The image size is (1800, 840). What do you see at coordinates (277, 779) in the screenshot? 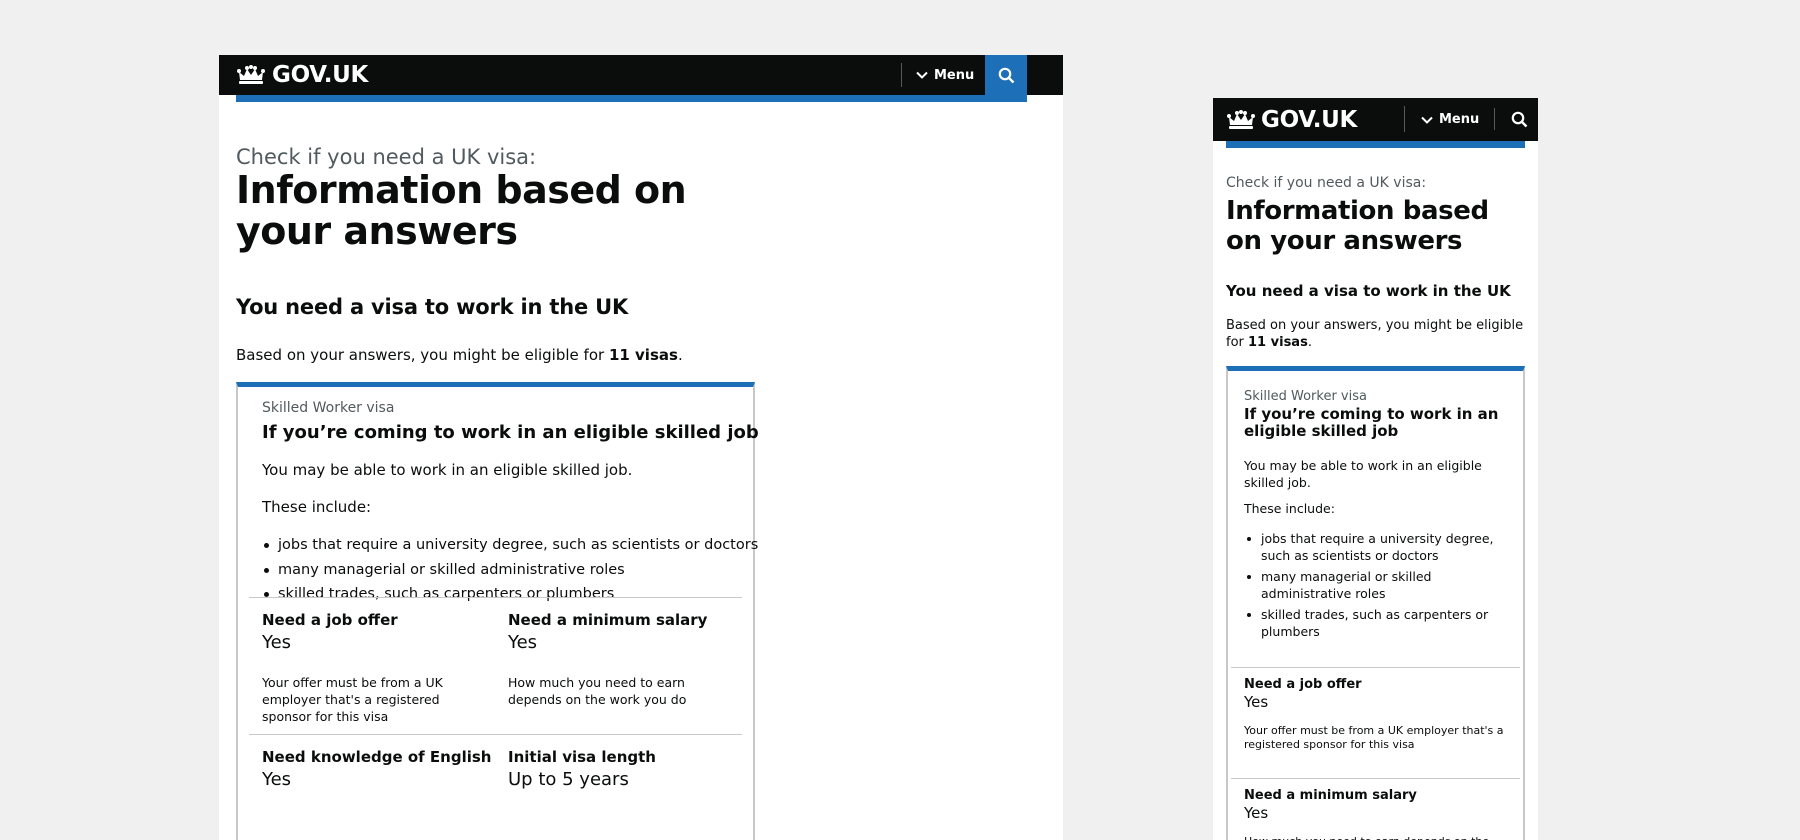
I see `fact-english-value: Yes` at bounding box center [277, 779].